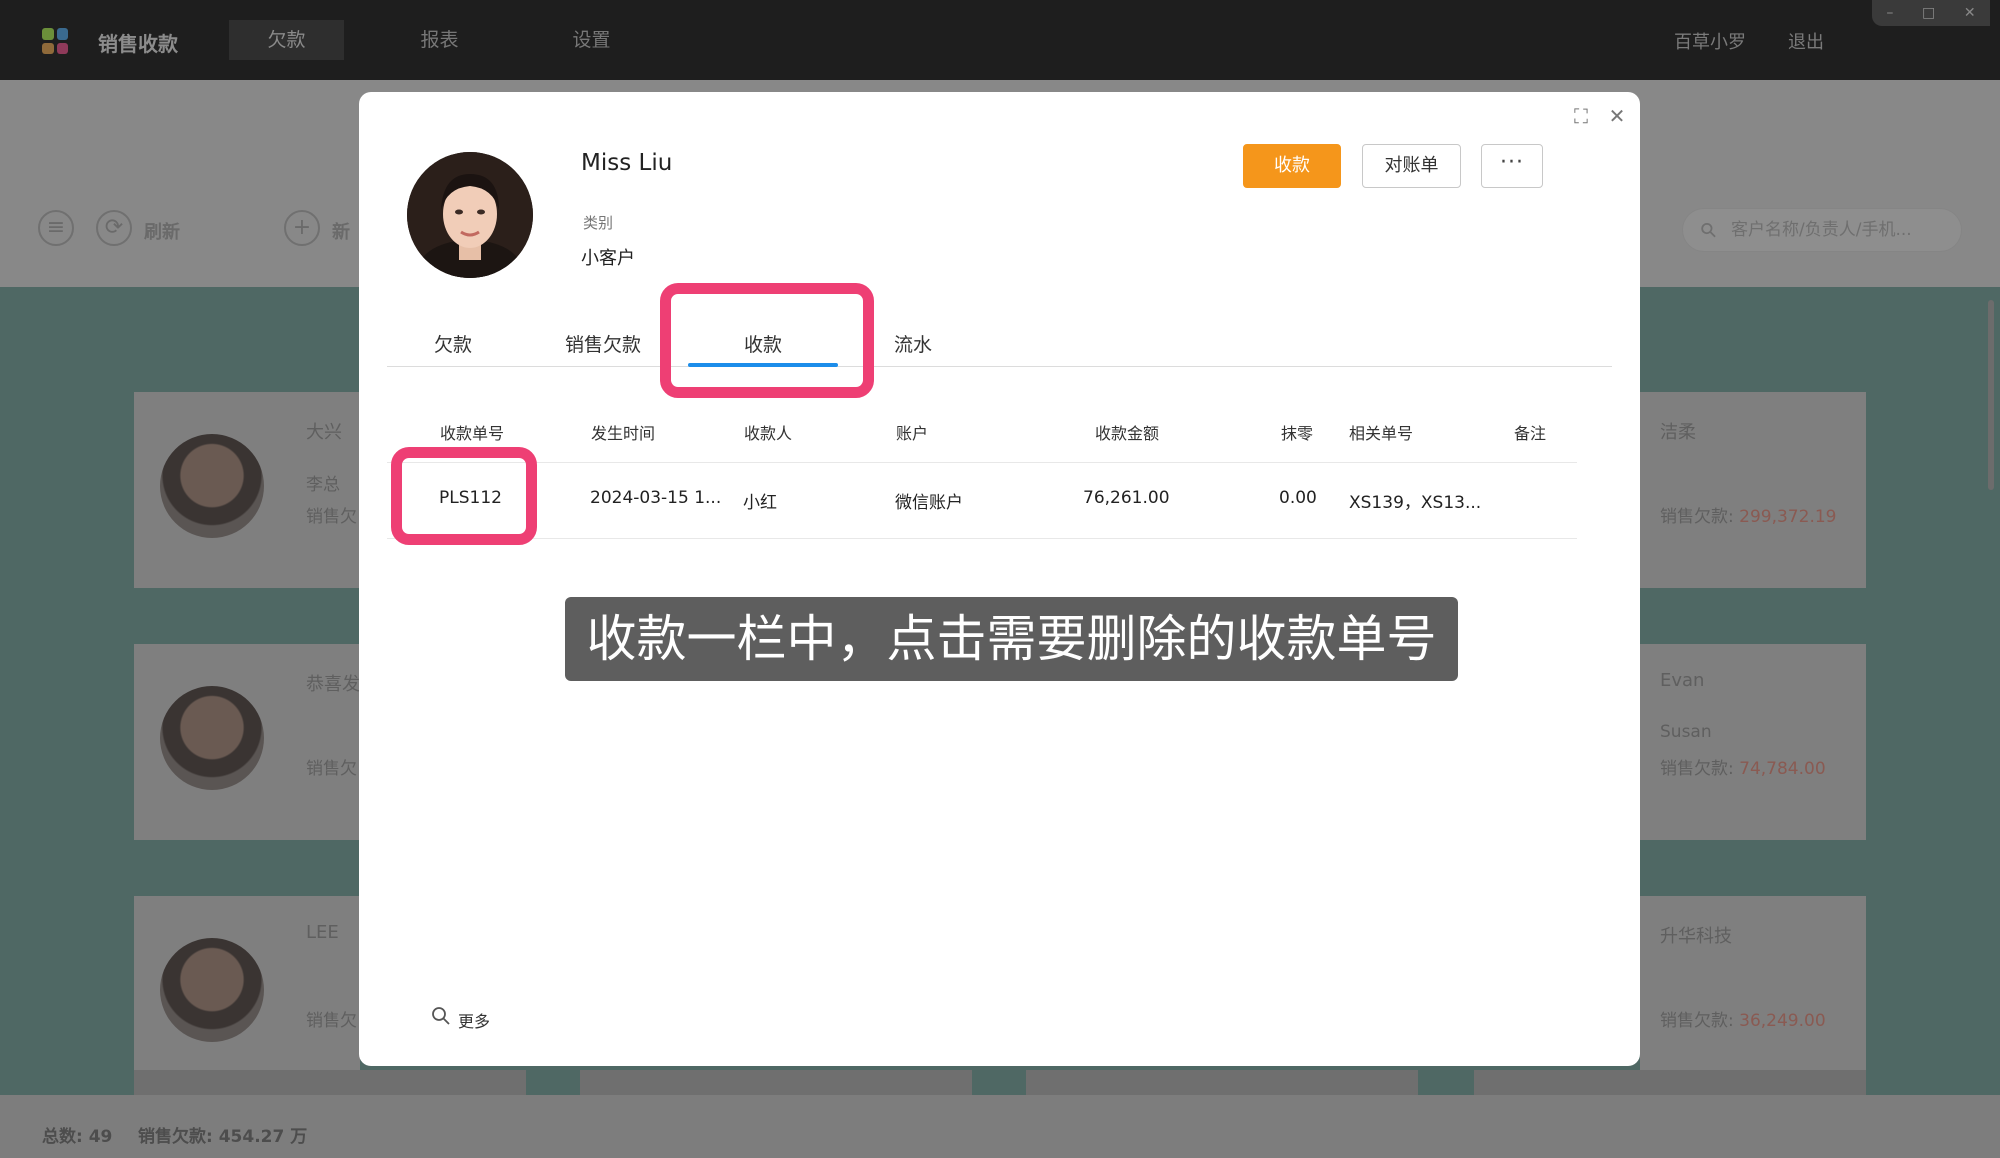 Image resolution: width=2000 pixels, height=1158 pixels. What do you see at coordinates (1011, 639) in the screenshot?
I see `instruction-caption: 收款一栏中，点击需要删除的收款单号` at bounding box center [1011, 639].